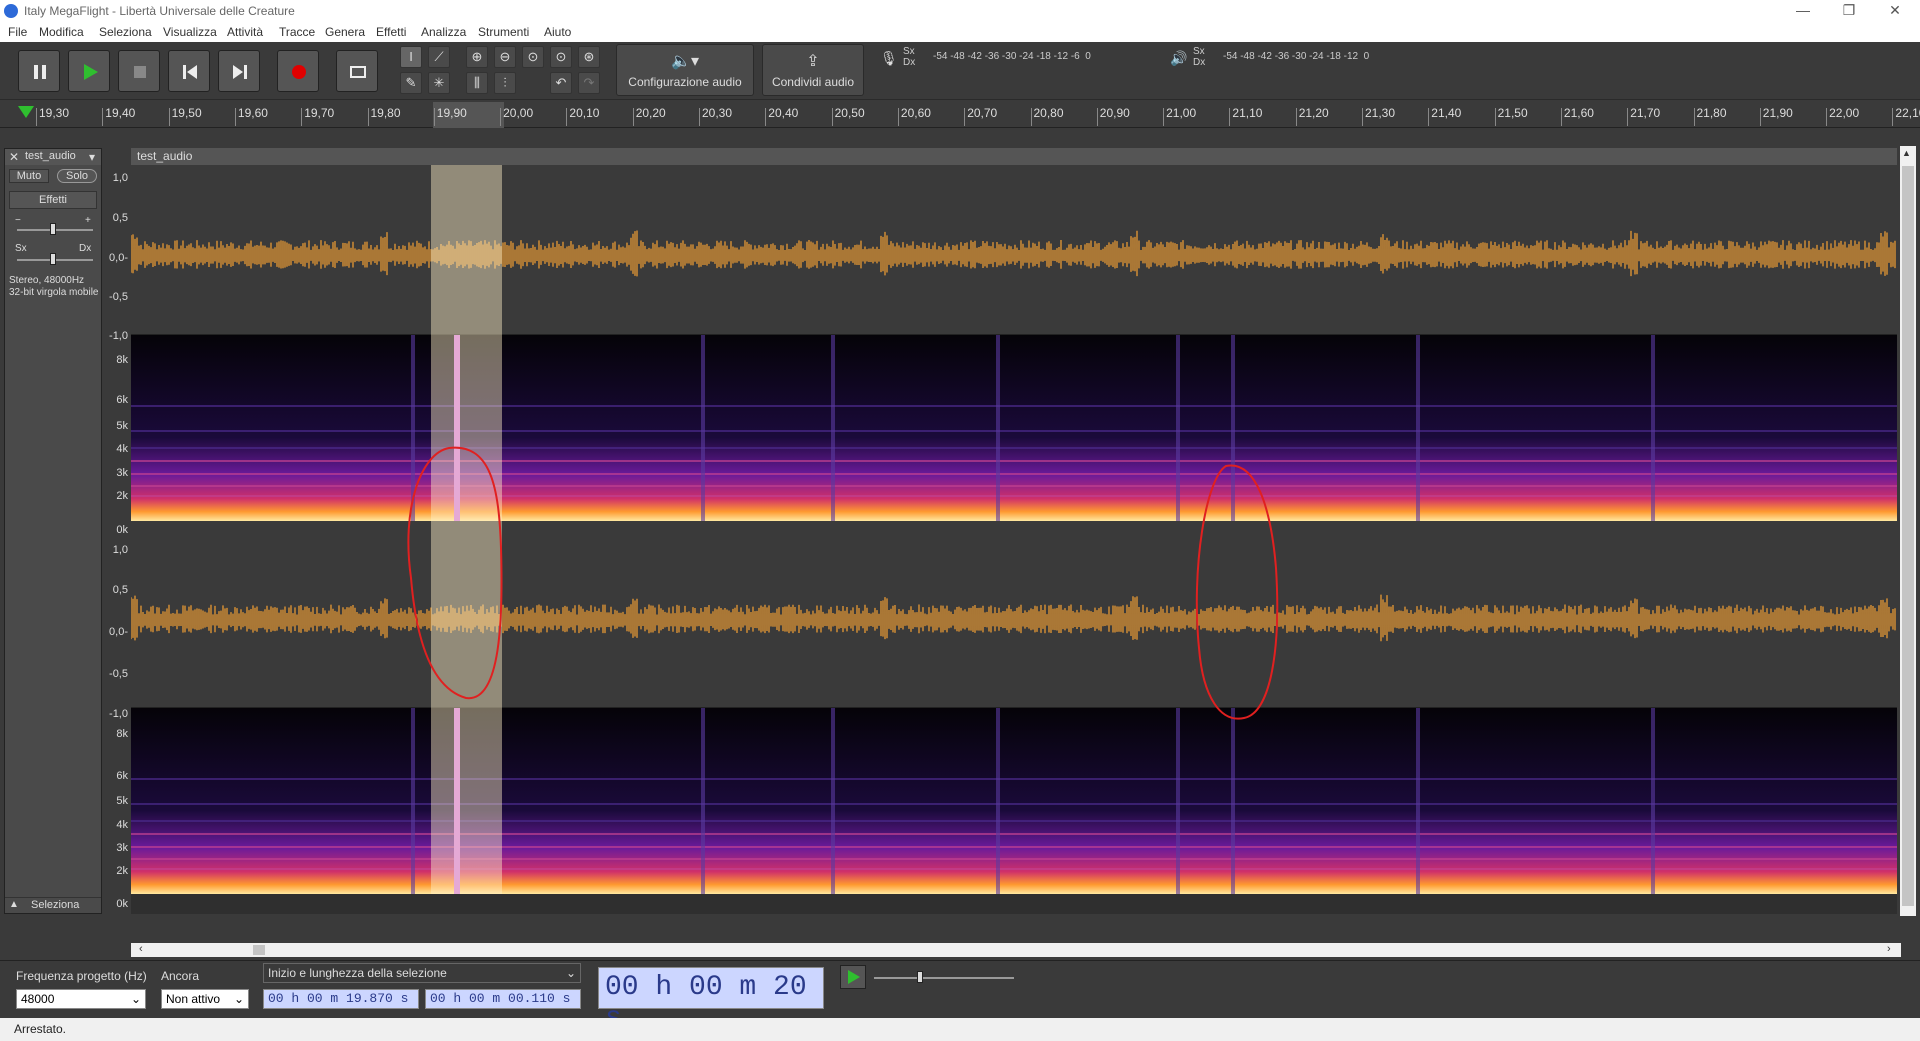 The width and height of the screenshot is (1920, 1041). I want to click on silence-icon: ⫶, so click(505, 83).